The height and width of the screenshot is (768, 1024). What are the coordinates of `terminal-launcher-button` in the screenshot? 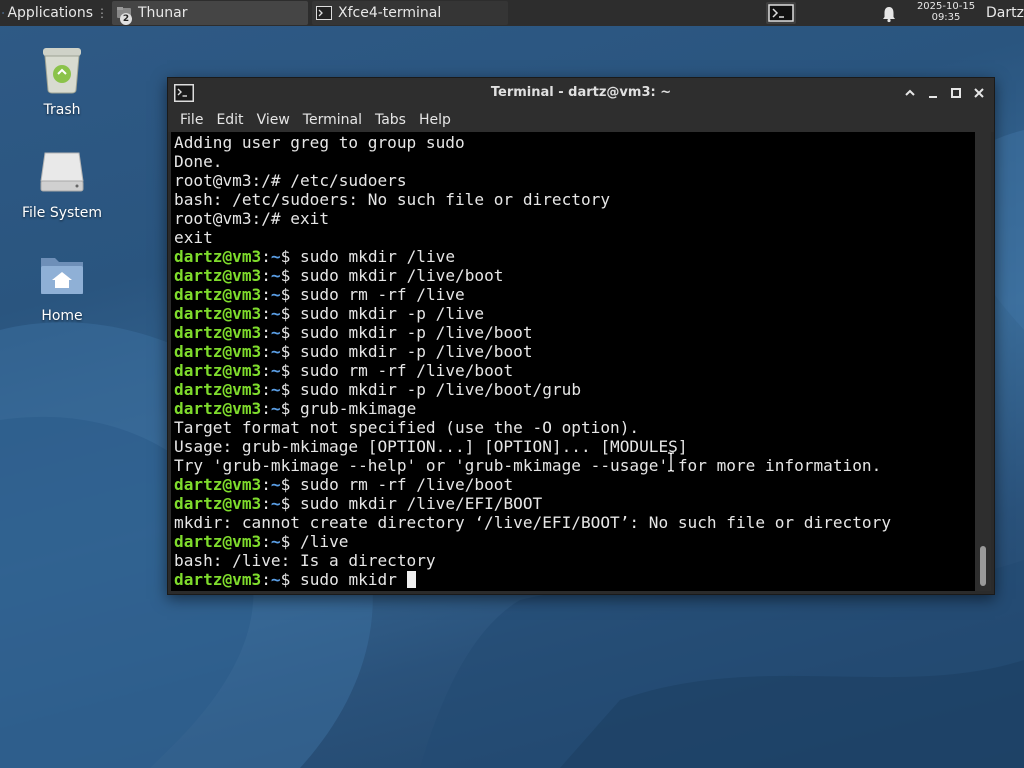 It's located at (781, 13).